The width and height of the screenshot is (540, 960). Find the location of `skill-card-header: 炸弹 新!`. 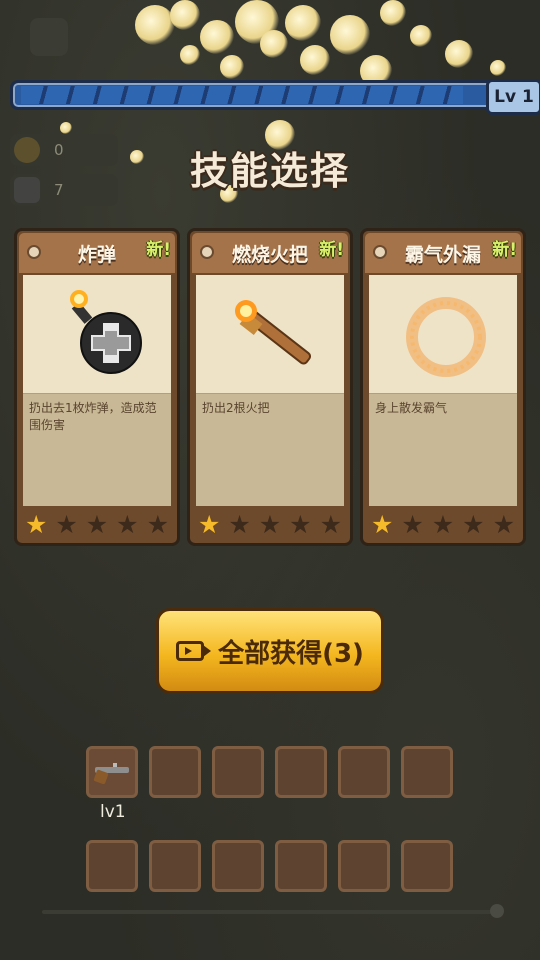

skill-card-header: 炸弹 新! is located at coordinates (97, 253).